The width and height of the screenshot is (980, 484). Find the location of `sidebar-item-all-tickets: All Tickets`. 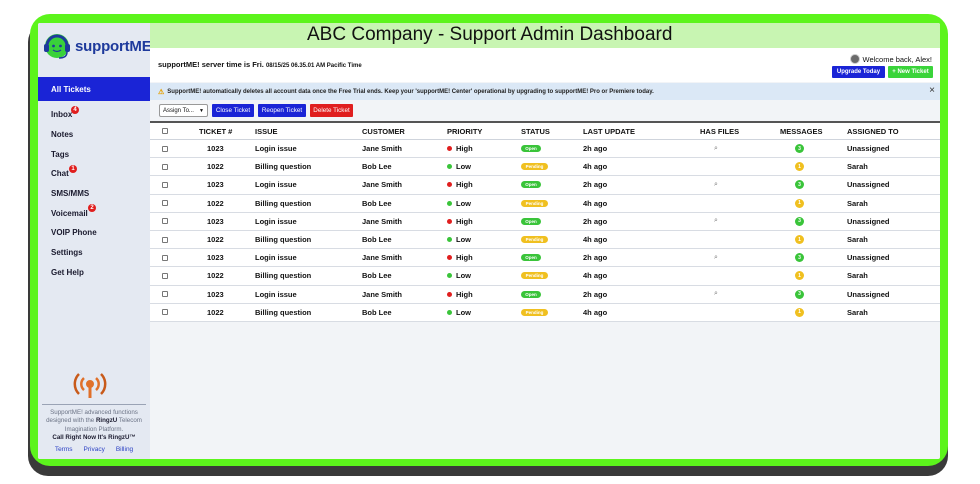

sidebar-item-all-tickets: All Tickets is located at coordinates (94, 89).